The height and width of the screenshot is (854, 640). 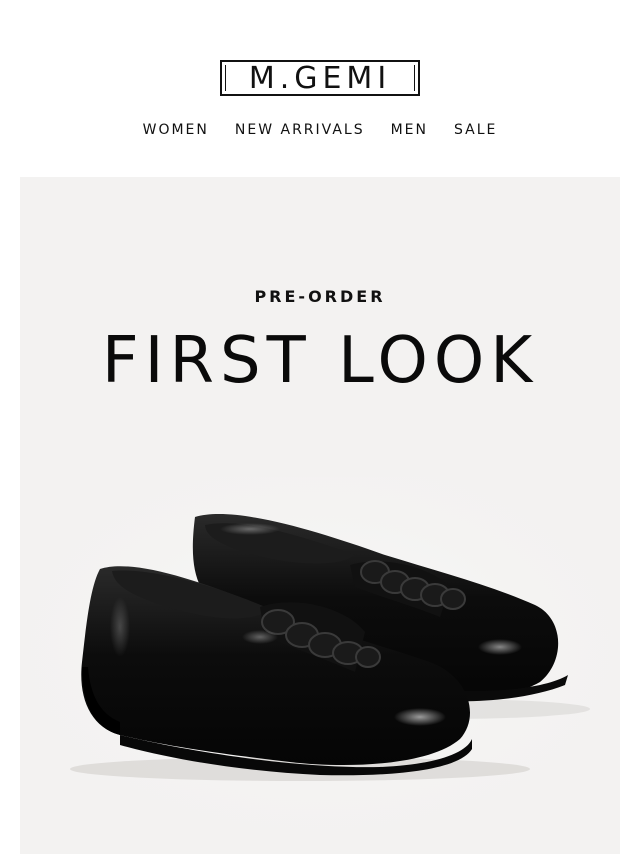 I want to click on brand-logo: M.GEMI, so click(x=320, y=78).